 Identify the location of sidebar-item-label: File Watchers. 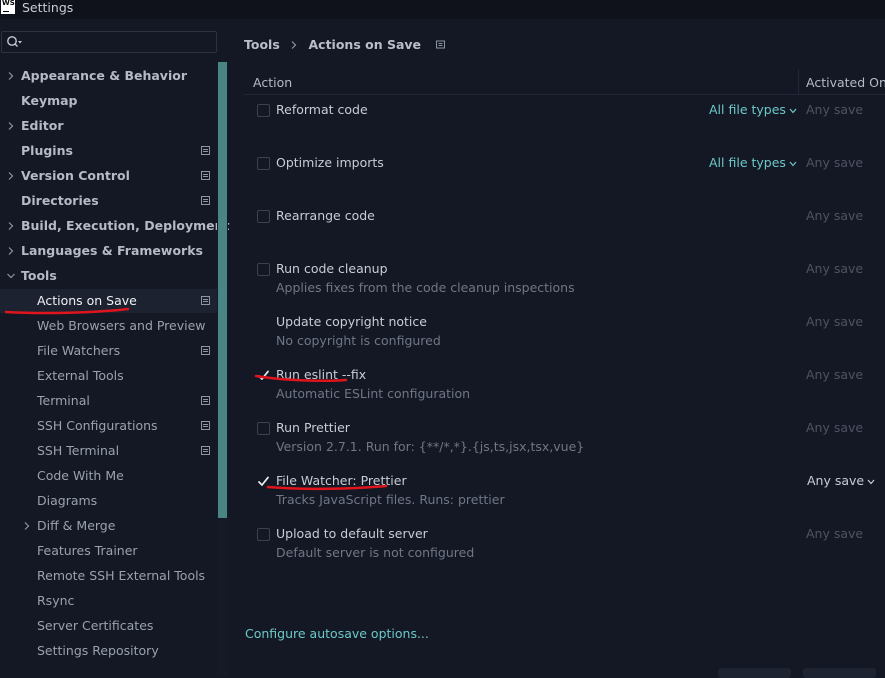
(79, 350).